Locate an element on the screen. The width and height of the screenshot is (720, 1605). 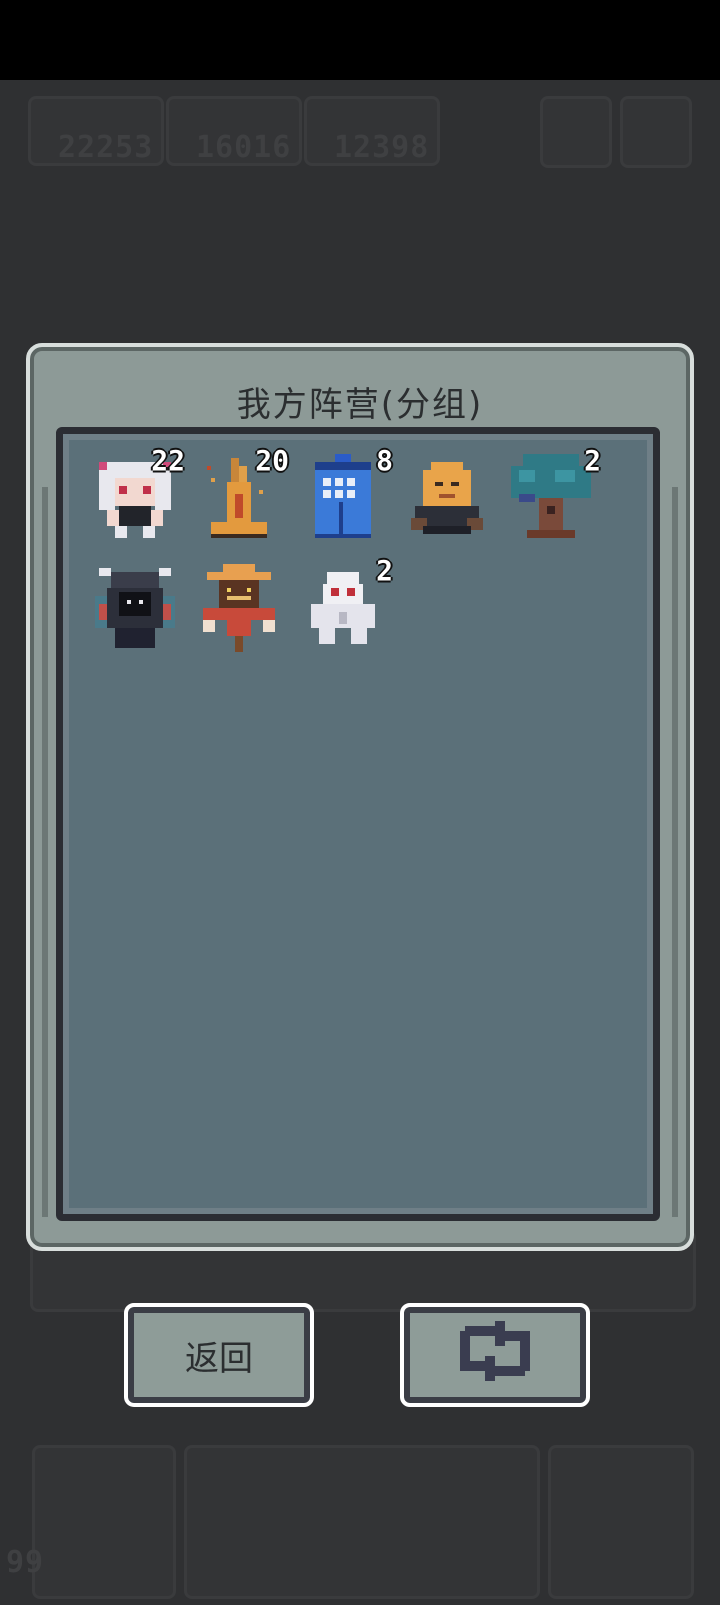
back-button-label: 返回 is located at coordinates (219, 1358).